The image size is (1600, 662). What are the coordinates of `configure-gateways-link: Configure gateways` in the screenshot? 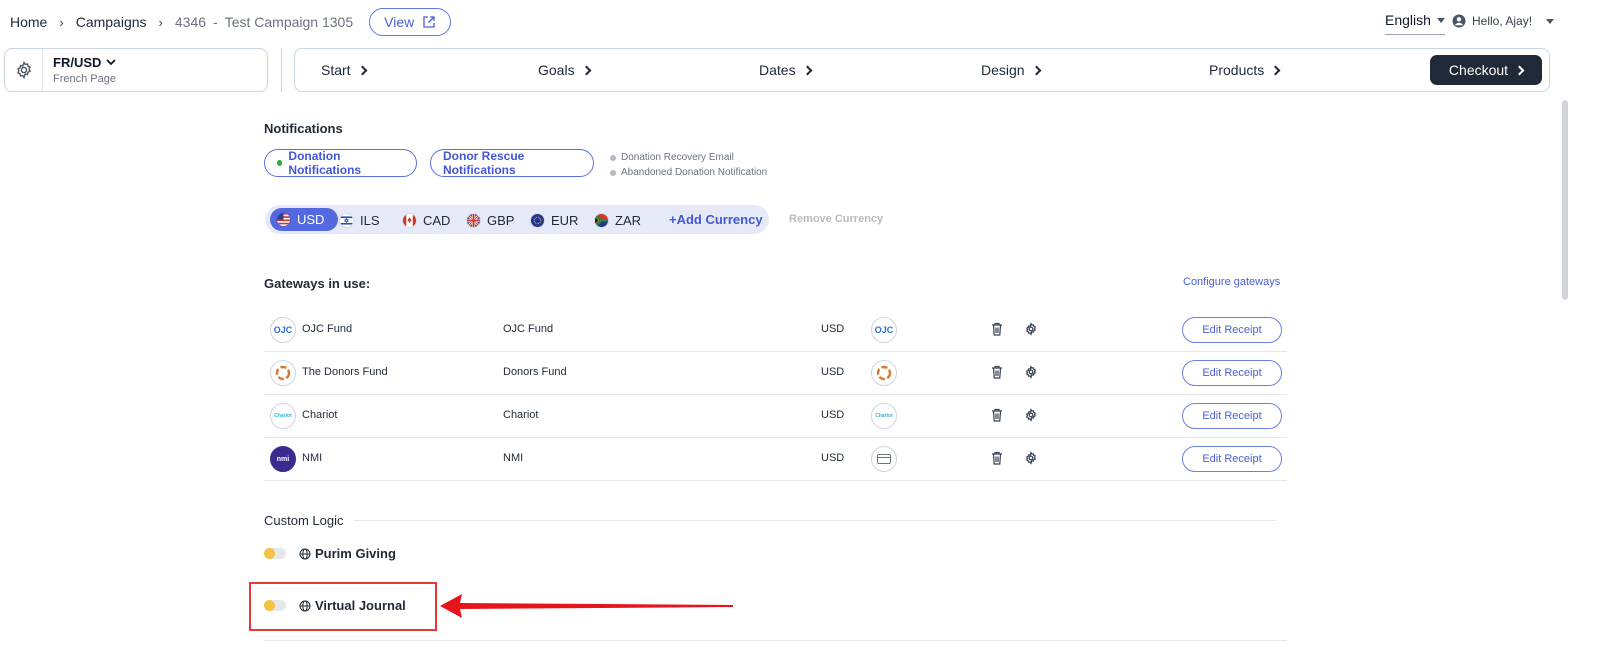 It's located at (1231, 282).